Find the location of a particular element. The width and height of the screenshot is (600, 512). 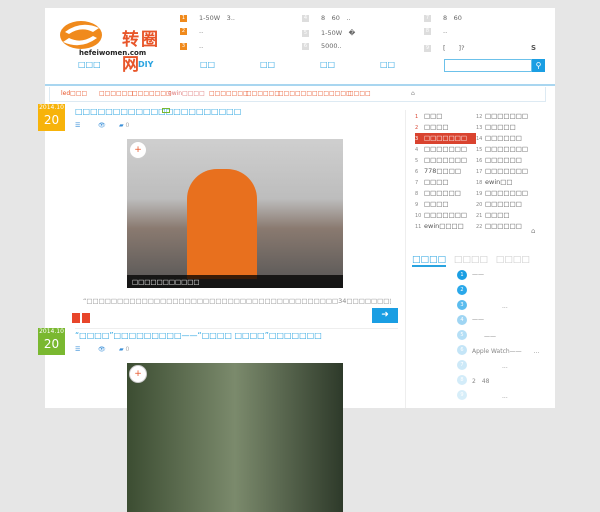

ranking-item: 10 □□□□□□□ is located at coordinates (445, 215).